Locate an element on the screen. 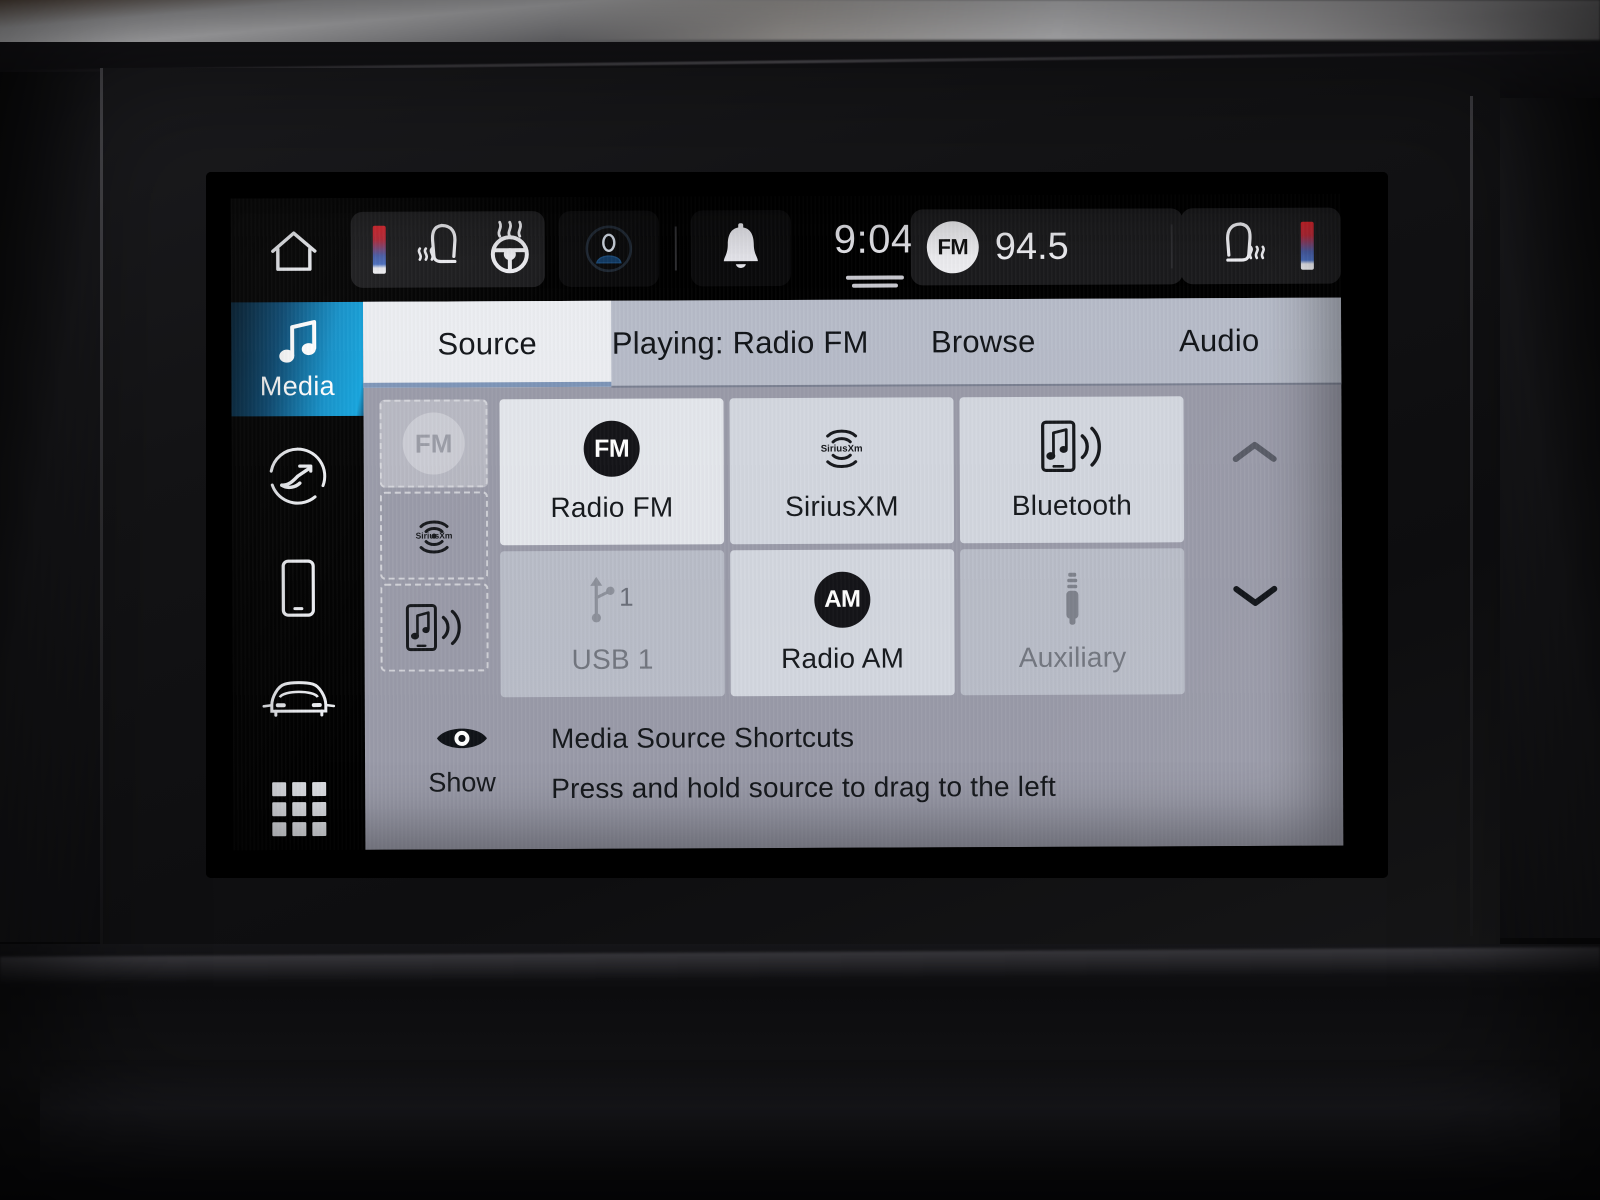  climate-comfort-icon is located at coordinates (298, 476).